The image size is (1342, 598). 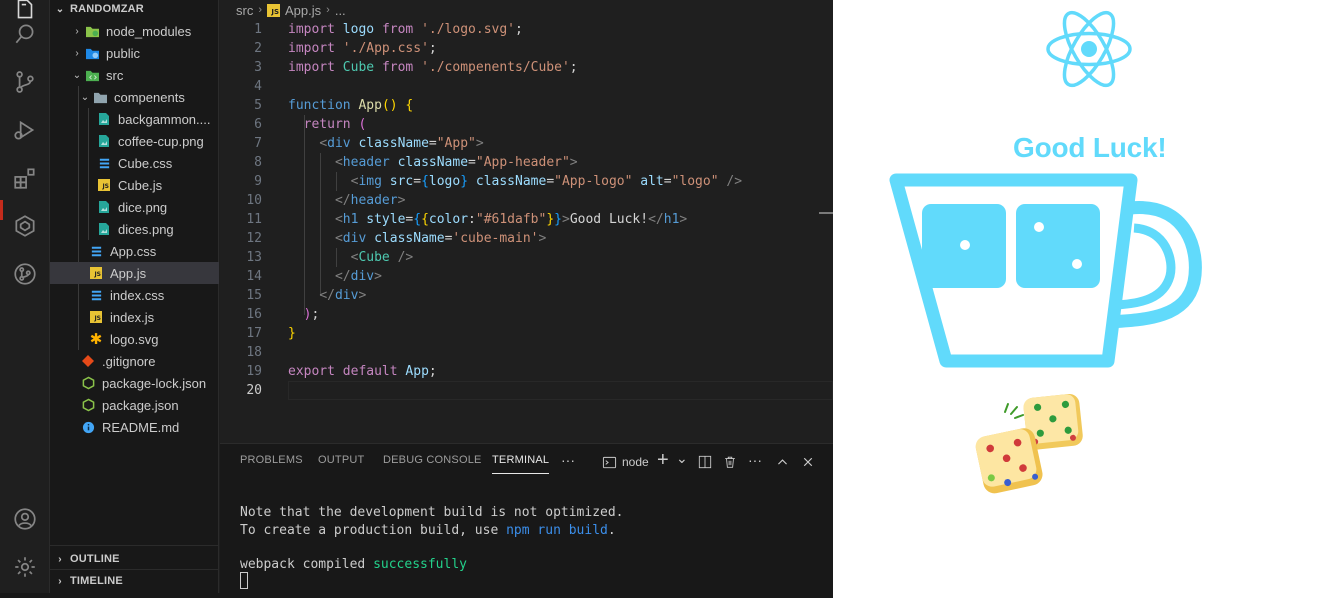 What do you see at coordinates (96, 251) in the screenshot?
I see `css-file-icon` at bounding box center [96, 251].